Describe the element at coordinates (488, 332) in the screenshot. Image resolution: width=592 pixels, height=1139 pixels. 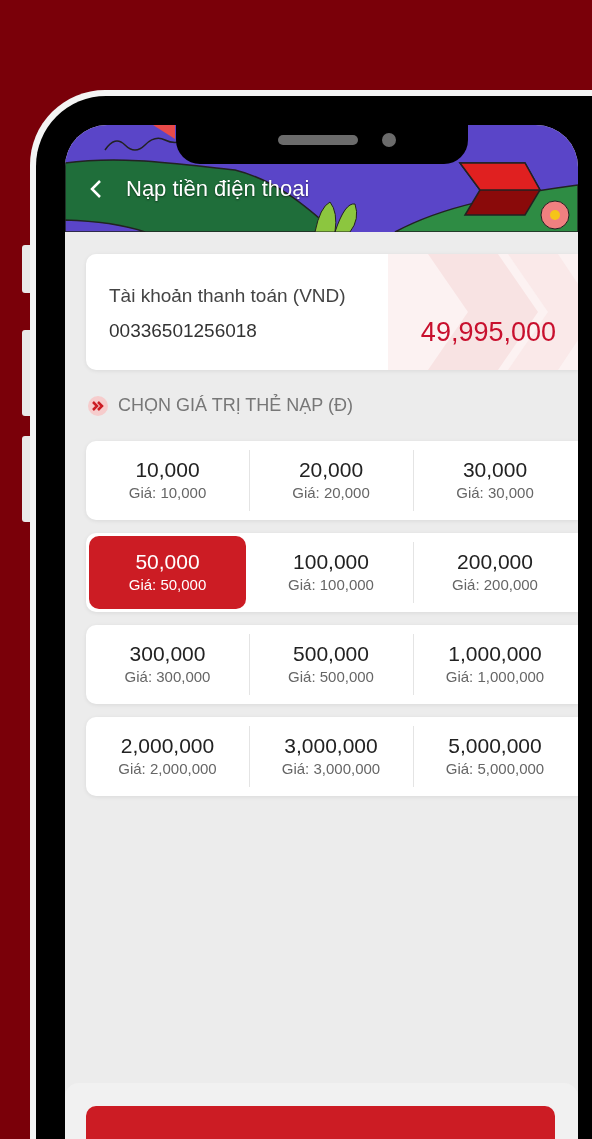
I see `account-balance: 49,995,000` at that location.